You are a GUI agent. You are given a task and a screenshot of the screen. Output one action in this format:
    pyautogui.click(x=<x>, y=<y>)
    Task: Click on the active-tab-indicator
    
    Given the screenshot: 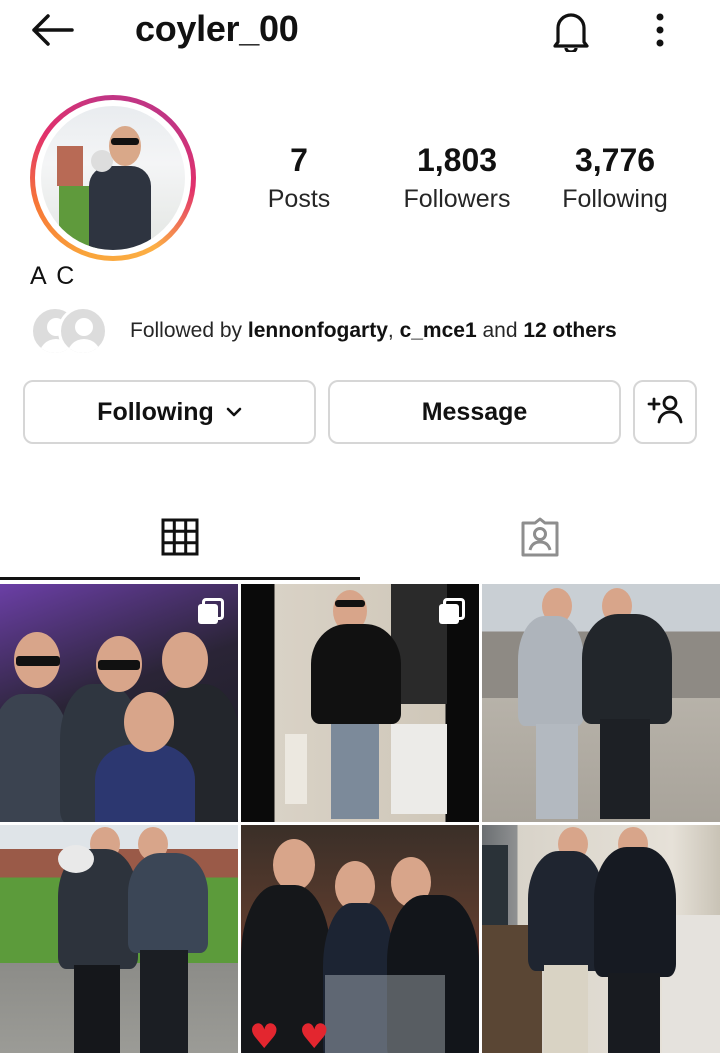 What is the action you would take?
    pyautogui.click(x=180, y=578)
    